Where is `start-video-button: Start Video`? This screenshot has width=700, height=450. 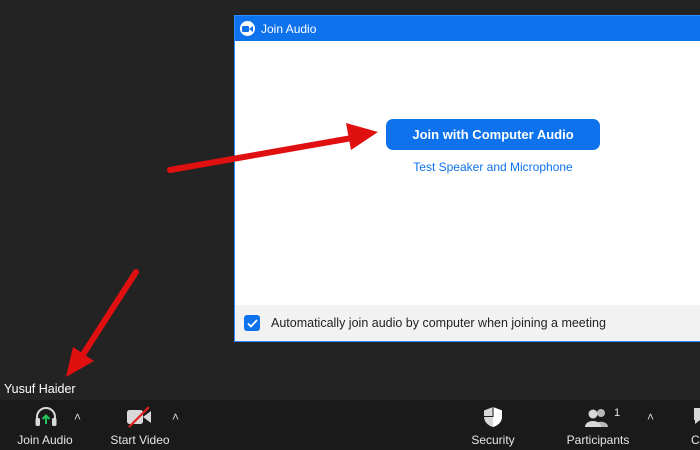
start-video-button: Start Video is located at coordinates (138, 425).